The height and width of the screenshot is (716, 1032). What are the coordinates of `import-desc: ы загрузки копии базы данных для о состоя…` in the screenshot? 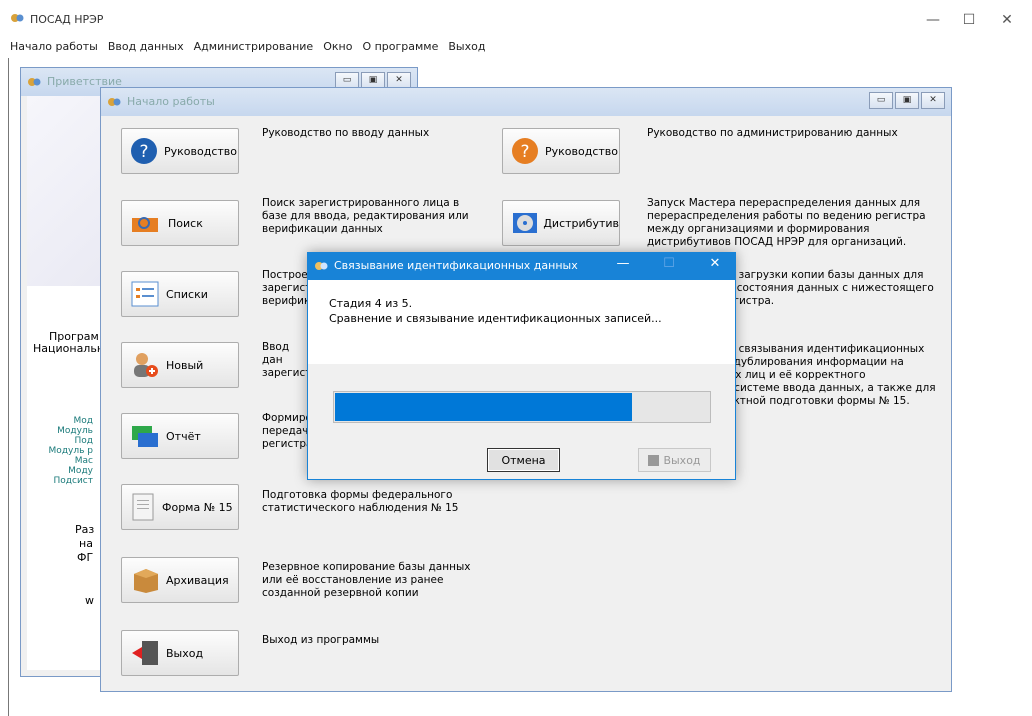 It's located at (834, 288).